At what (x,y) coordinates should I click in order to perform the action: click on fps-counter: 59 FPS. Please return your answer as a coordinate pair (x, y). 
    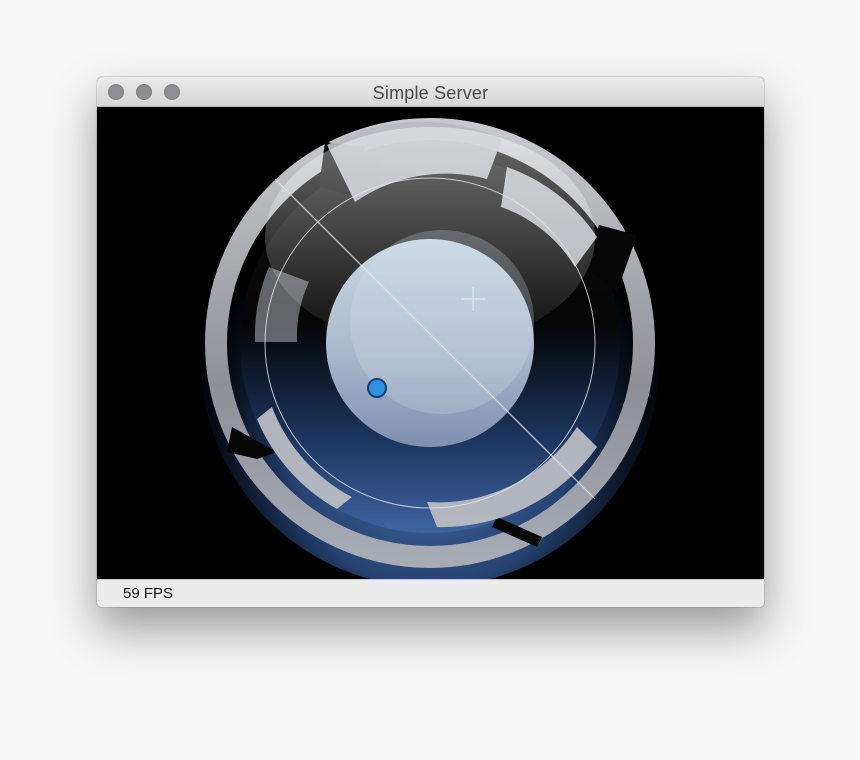
    Looking at the image, I should click on (148, 593).